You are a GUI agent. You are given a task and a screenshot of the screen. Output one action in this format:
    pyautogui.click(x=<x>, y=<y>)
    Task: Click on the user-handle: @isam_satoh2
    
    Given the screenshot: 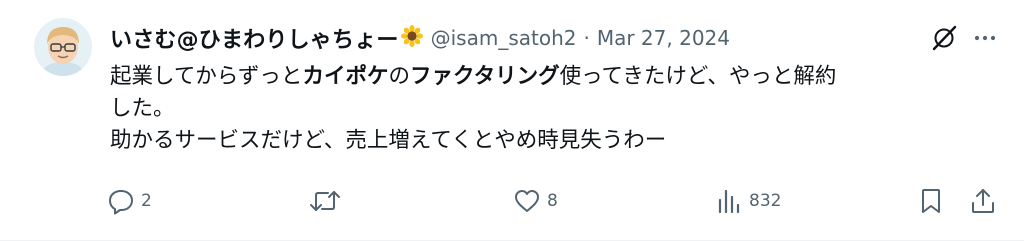 What is the action you would take?
    pyautogui.click(x=504, y=38)
    